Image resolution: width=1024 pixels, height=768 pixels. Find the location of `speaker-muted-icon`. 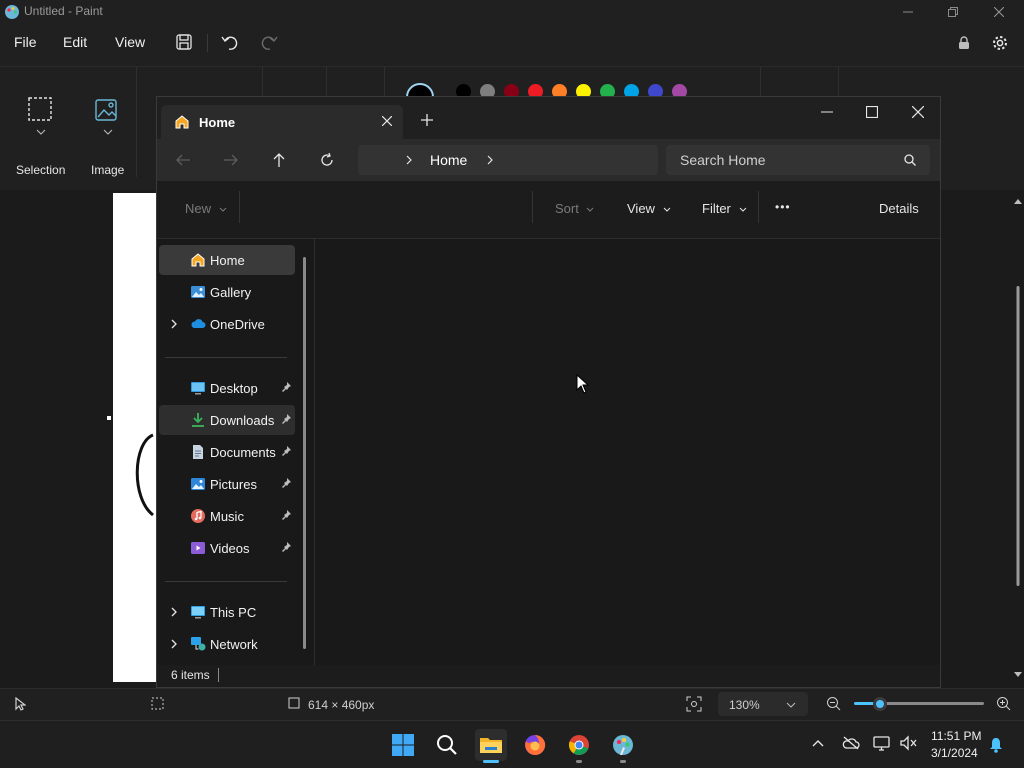

speaker-muted-icon is located at coordinates (908, 743).